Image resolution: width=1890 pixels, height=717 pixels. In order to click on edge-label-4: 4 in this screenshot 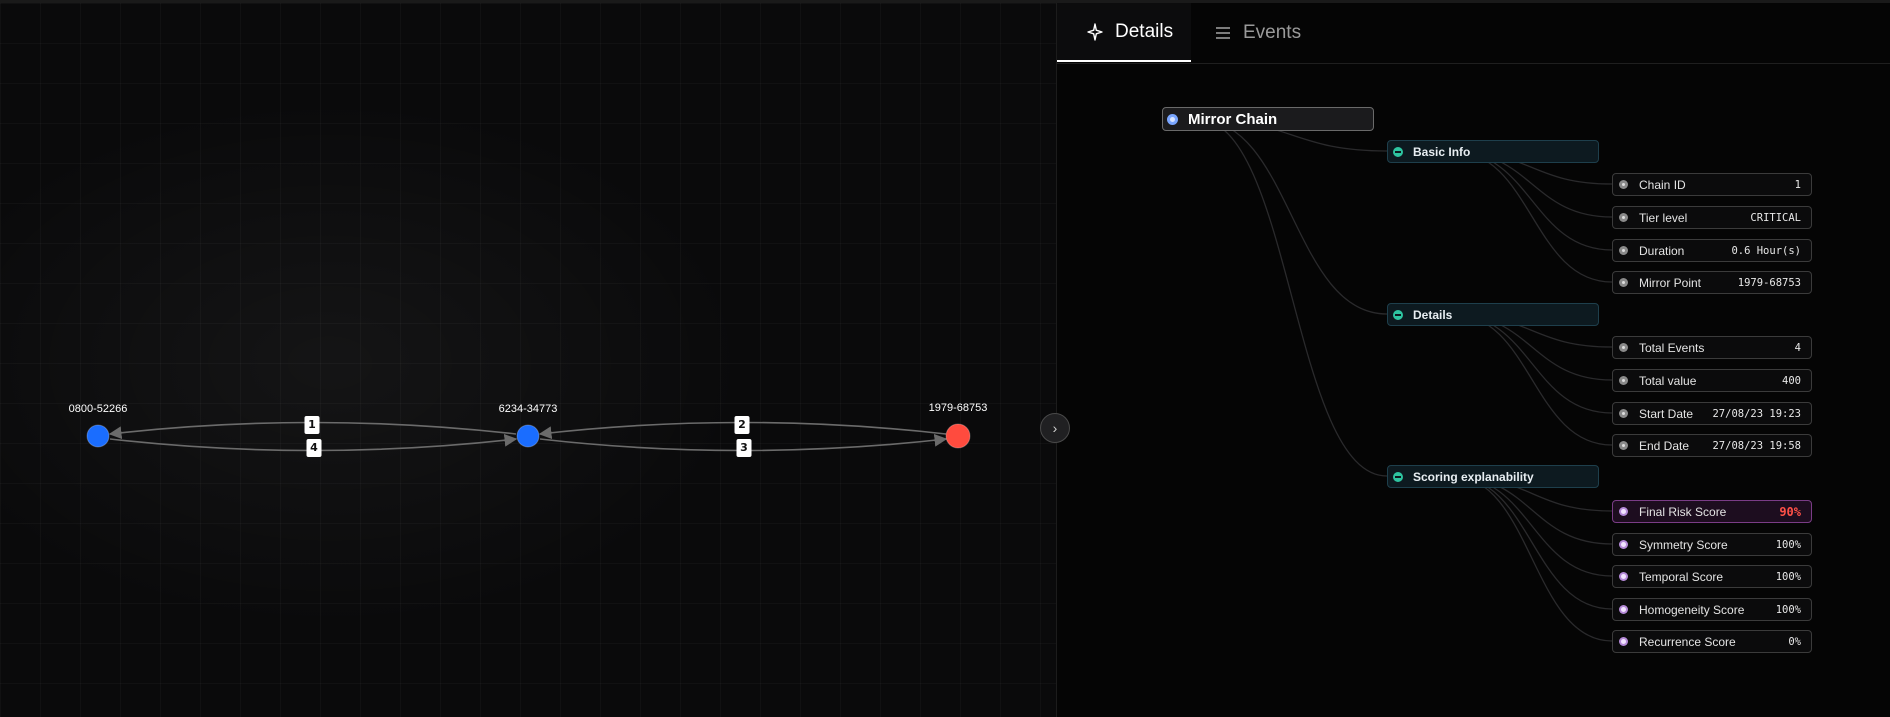, I will do `click(314, 448)`.